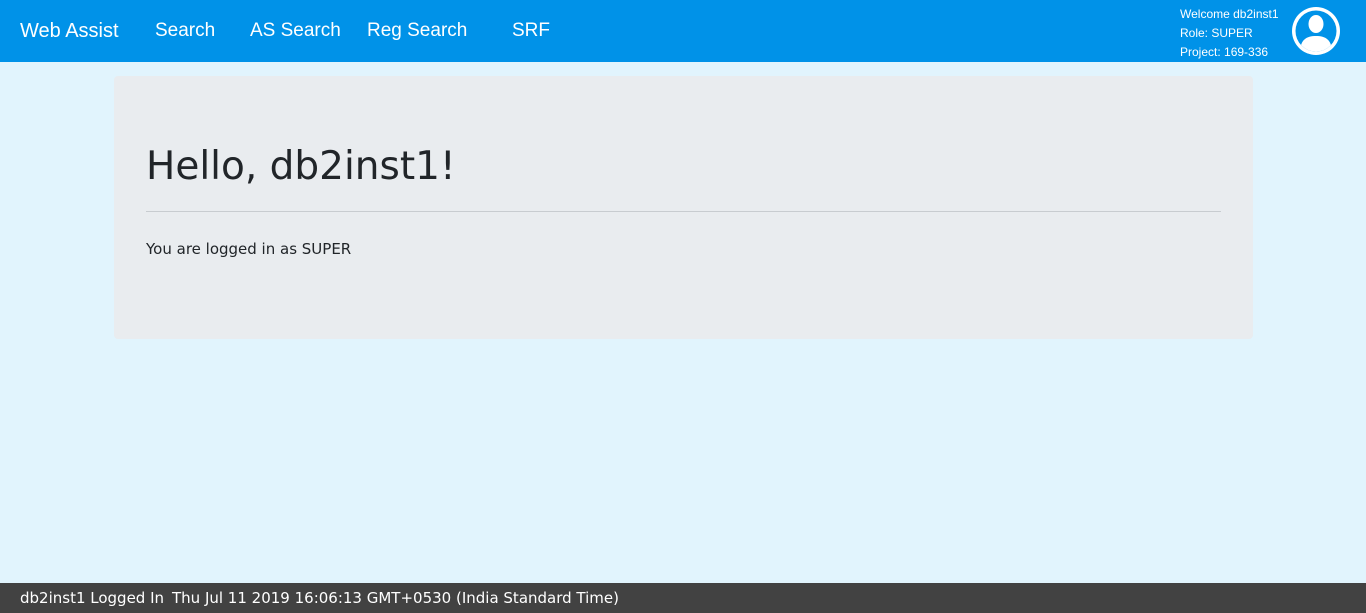 The image size is (1366, 613). Describe the element at coordinates (531, 31) in the screenshot. I see `nav-link-srf: SRF` at that location.